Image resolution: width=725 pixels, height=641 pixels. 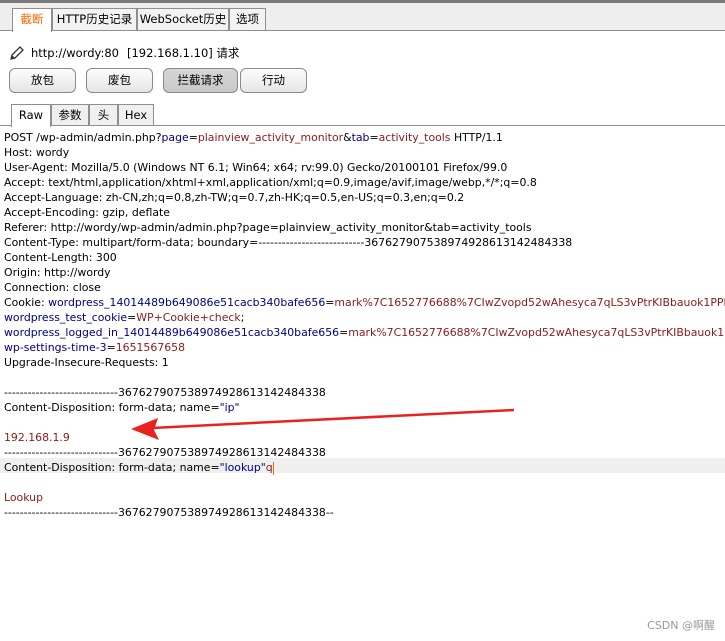 What do you see at coordinates (37, 152) in the screenshot?
I see `header-host: Host: wordy` at bounding box center [37, 152].